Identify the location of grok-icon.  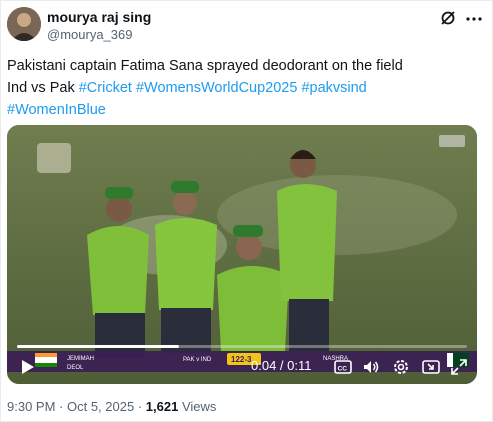
(448, 18).